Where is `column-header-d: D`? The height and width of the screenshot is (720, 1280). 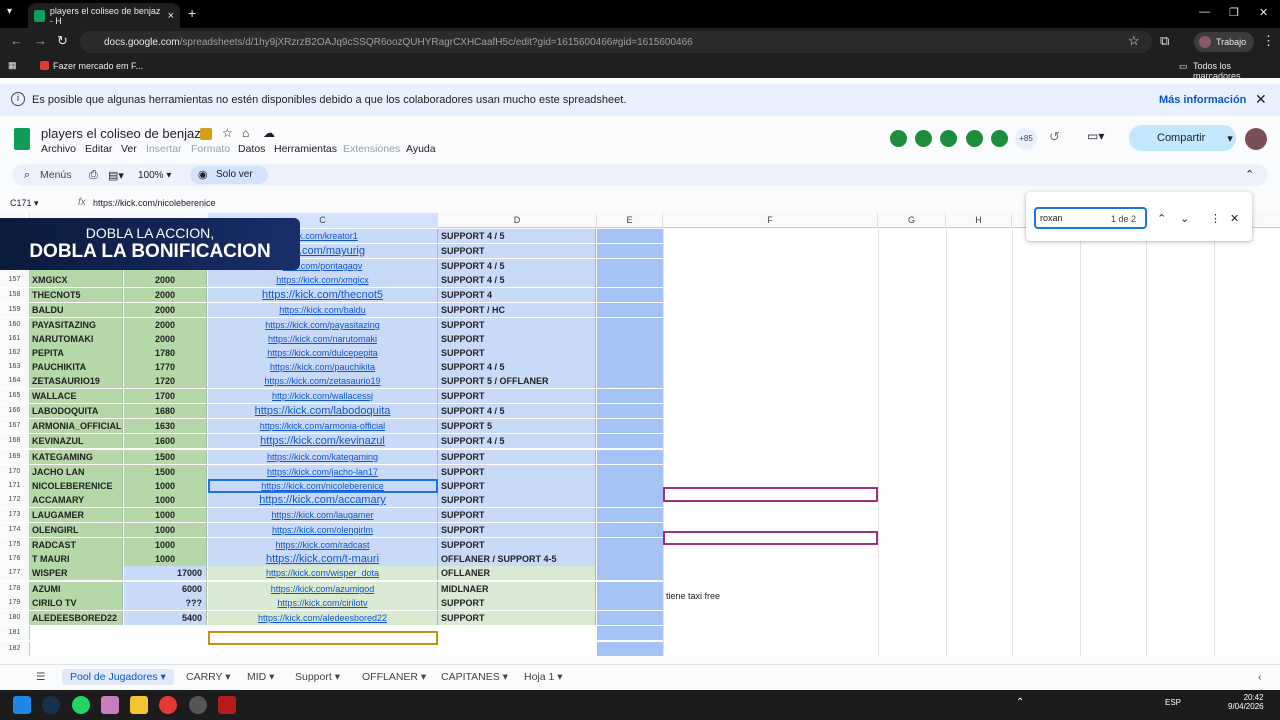 column-header-d: D is located at coordinates (517, 220).